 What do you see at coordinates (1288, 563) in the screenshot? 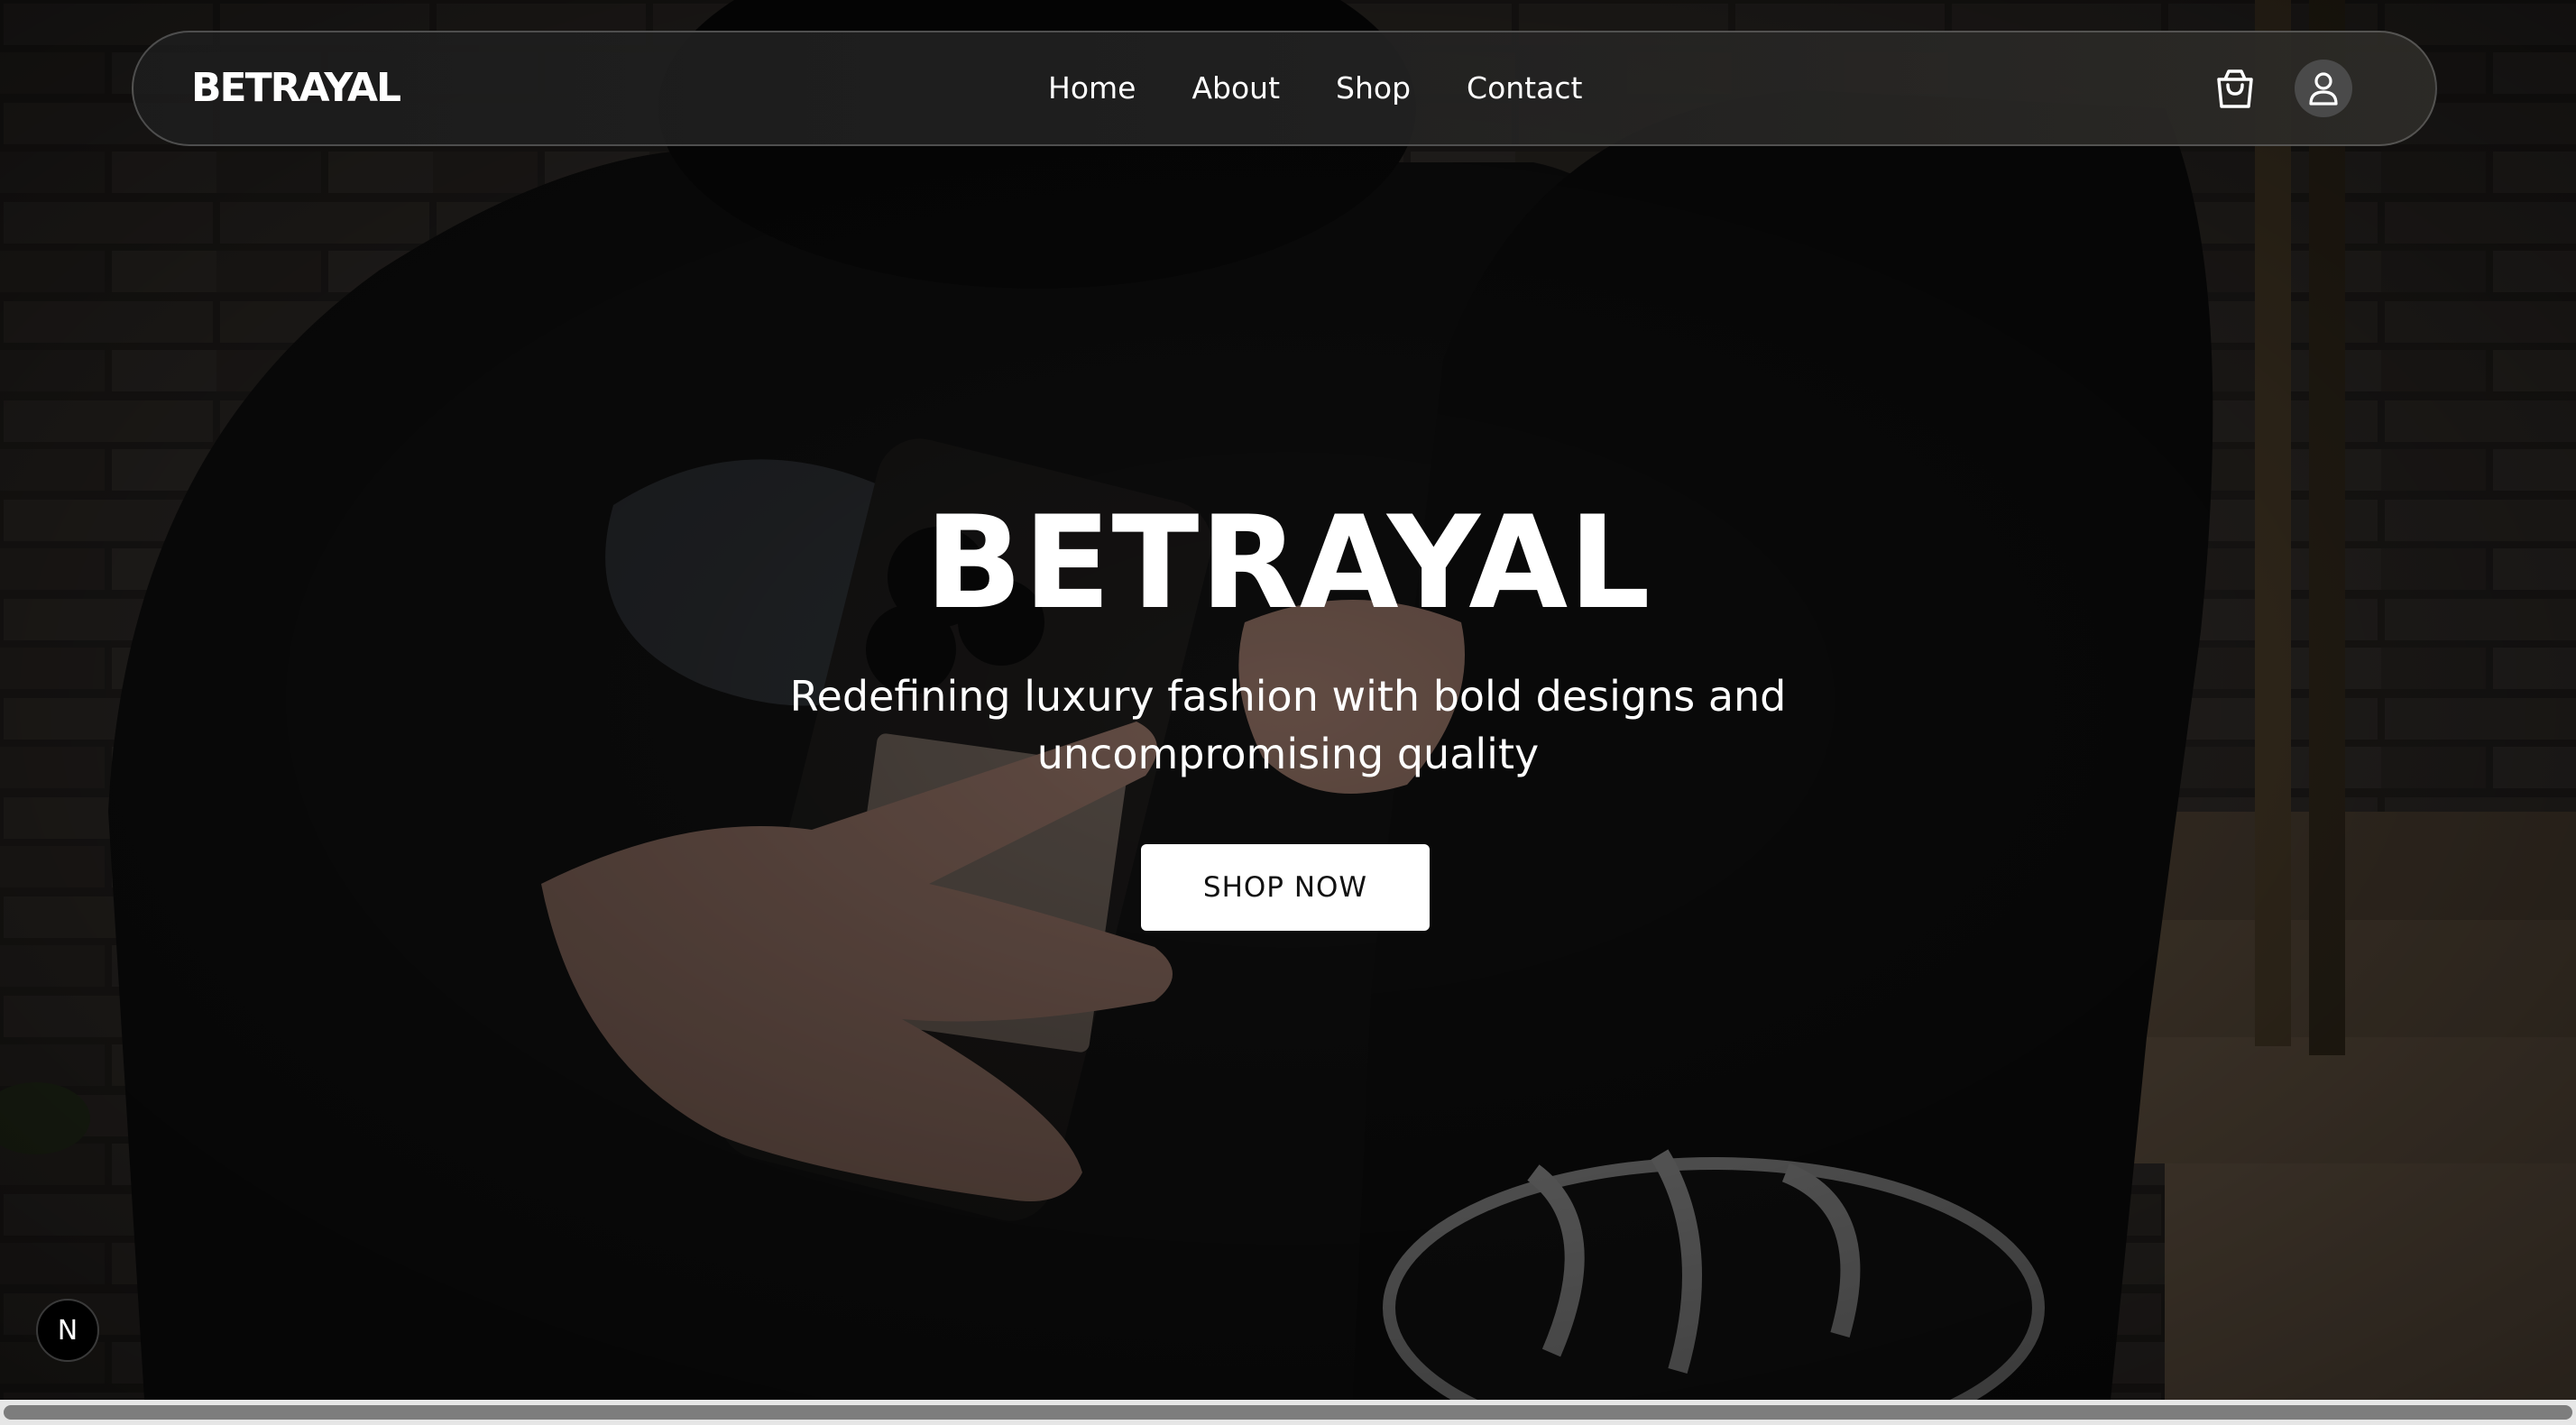
I see `hero-title: BETRAYAL` at bounding box center [1288, 563].